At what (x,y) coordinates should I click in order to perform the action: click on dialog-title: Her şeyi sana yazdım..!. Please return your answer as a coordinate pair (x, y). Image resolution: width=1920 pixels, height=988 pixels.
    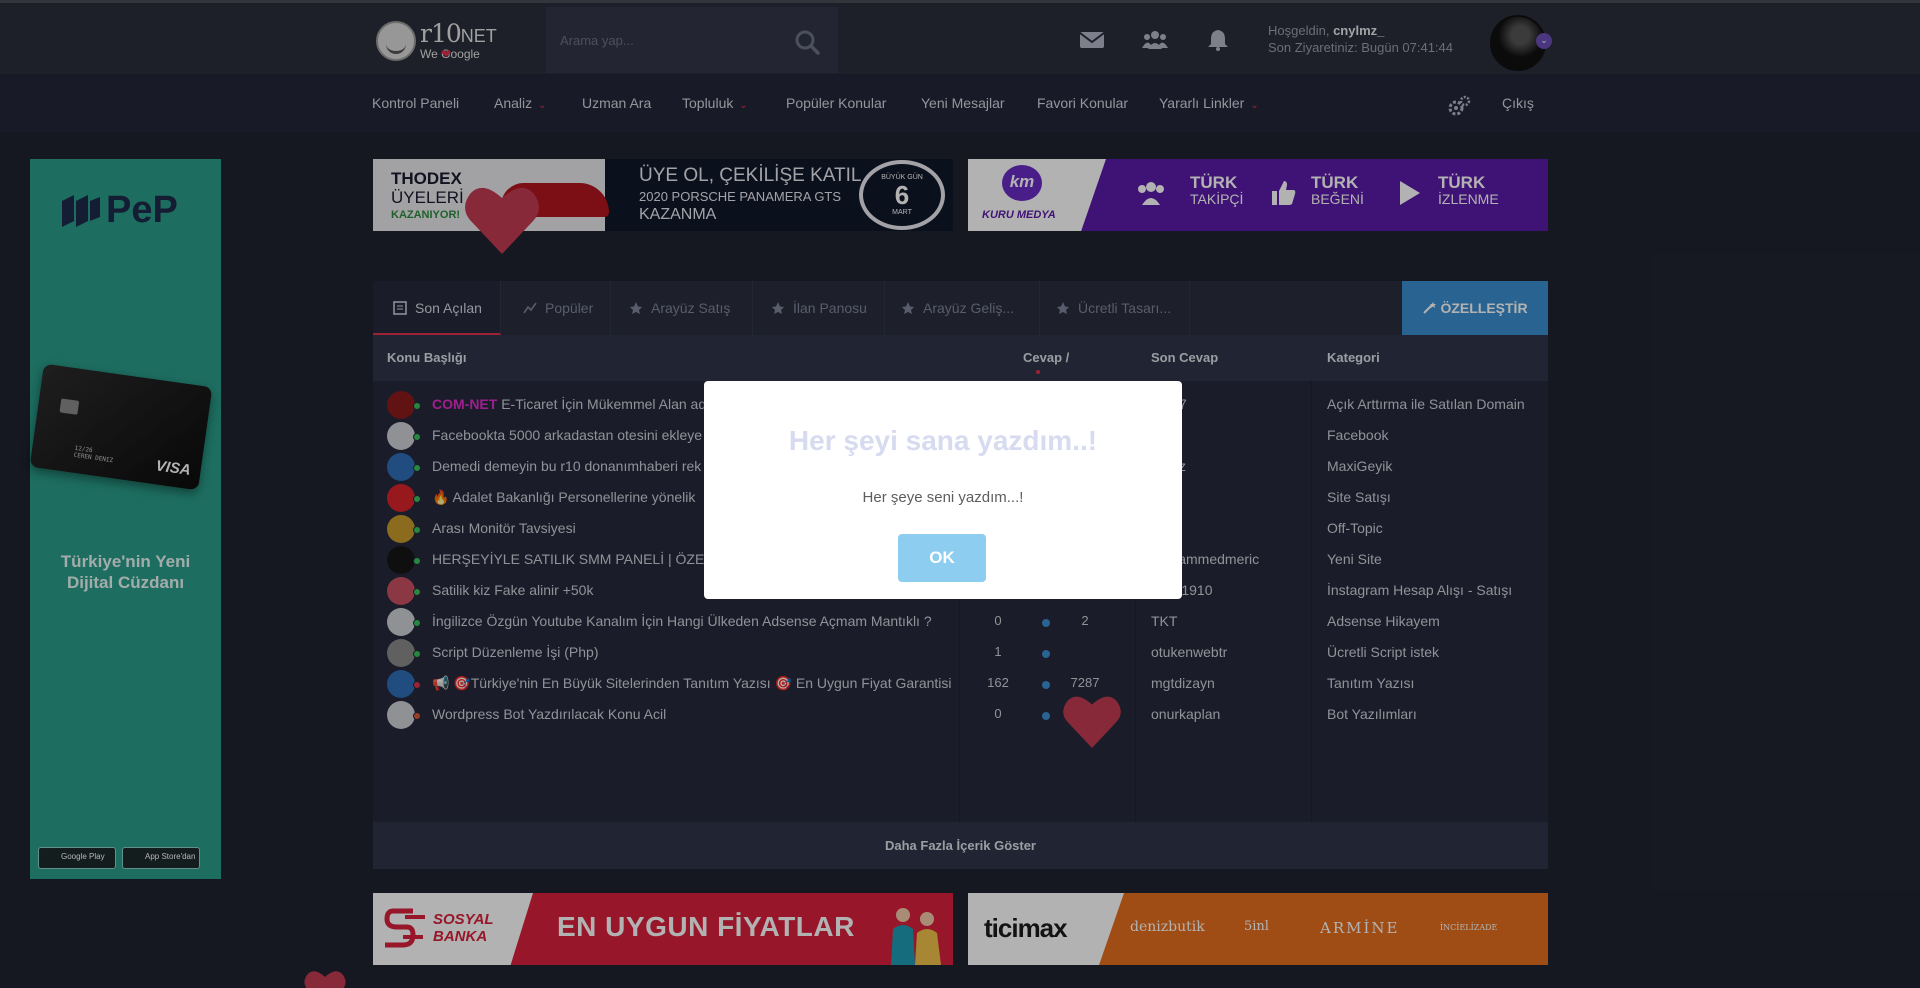
    Looking at the image, I should click on (943, 440).